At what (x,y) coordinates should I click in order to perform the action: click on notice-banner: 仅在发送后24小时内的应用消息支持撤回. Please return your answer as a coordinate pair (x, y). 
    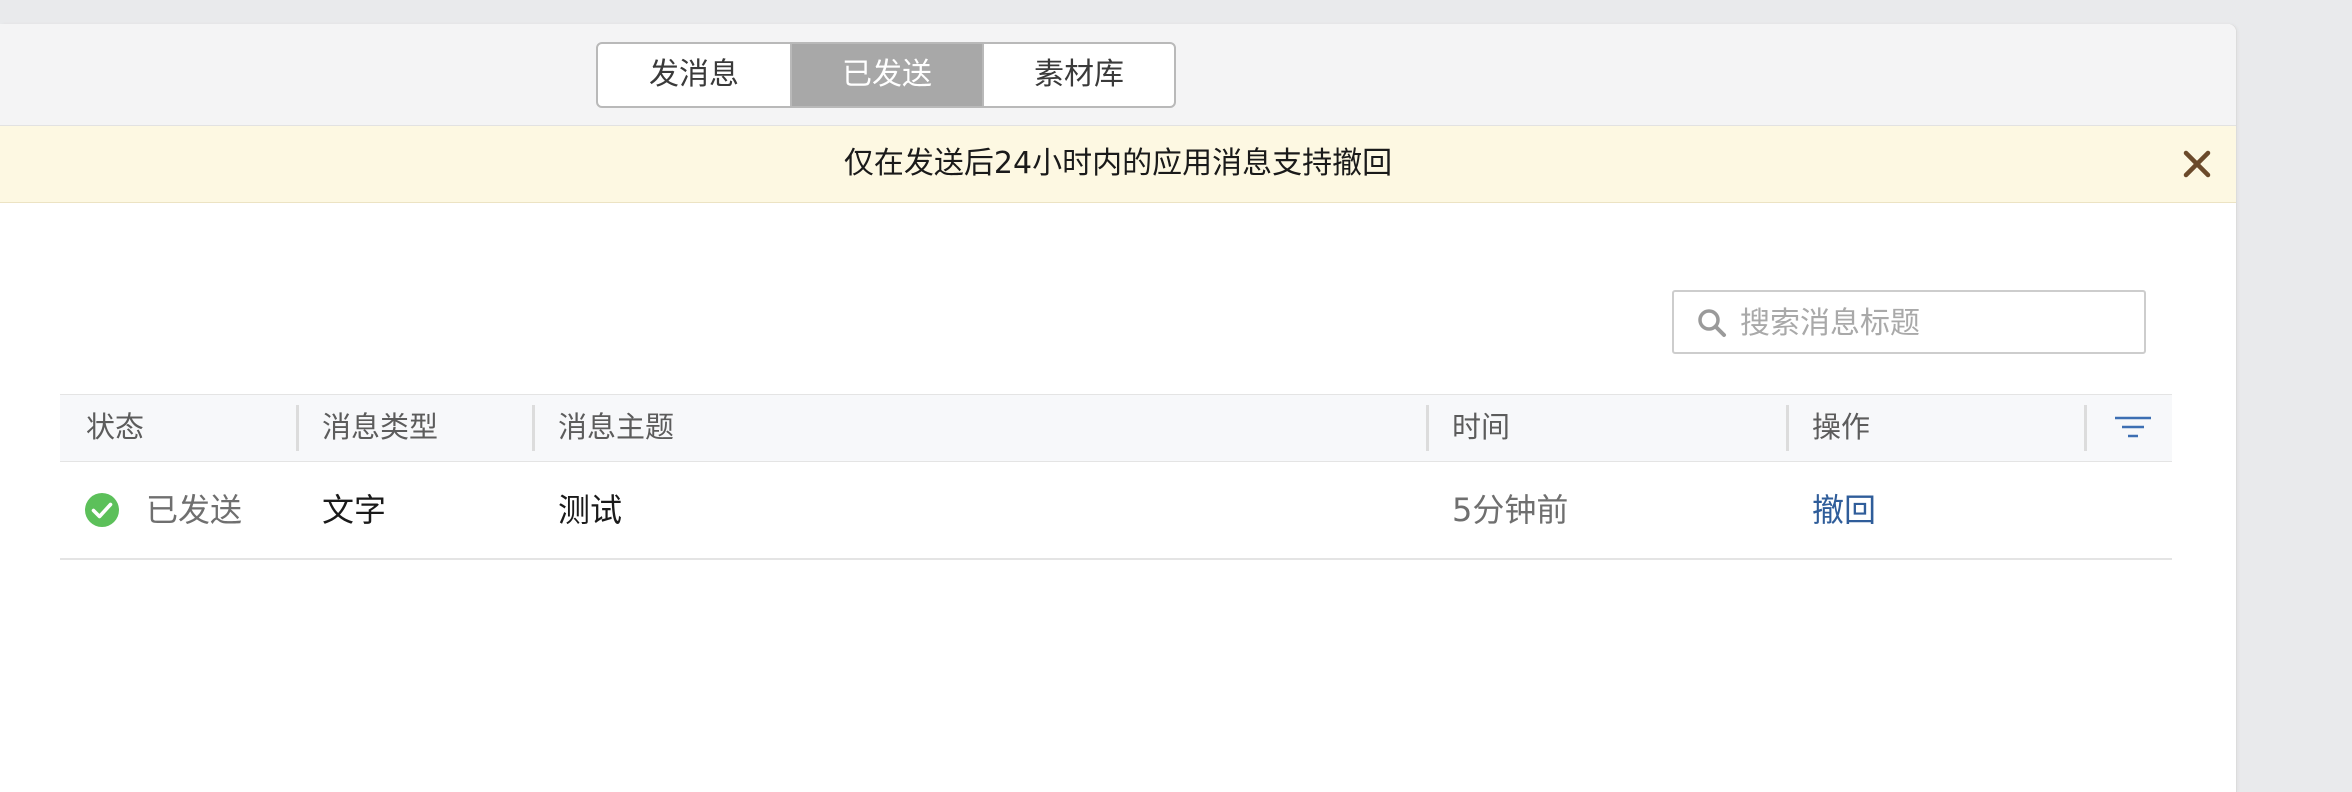
    Looking at the image, I should click on (1118, 164).